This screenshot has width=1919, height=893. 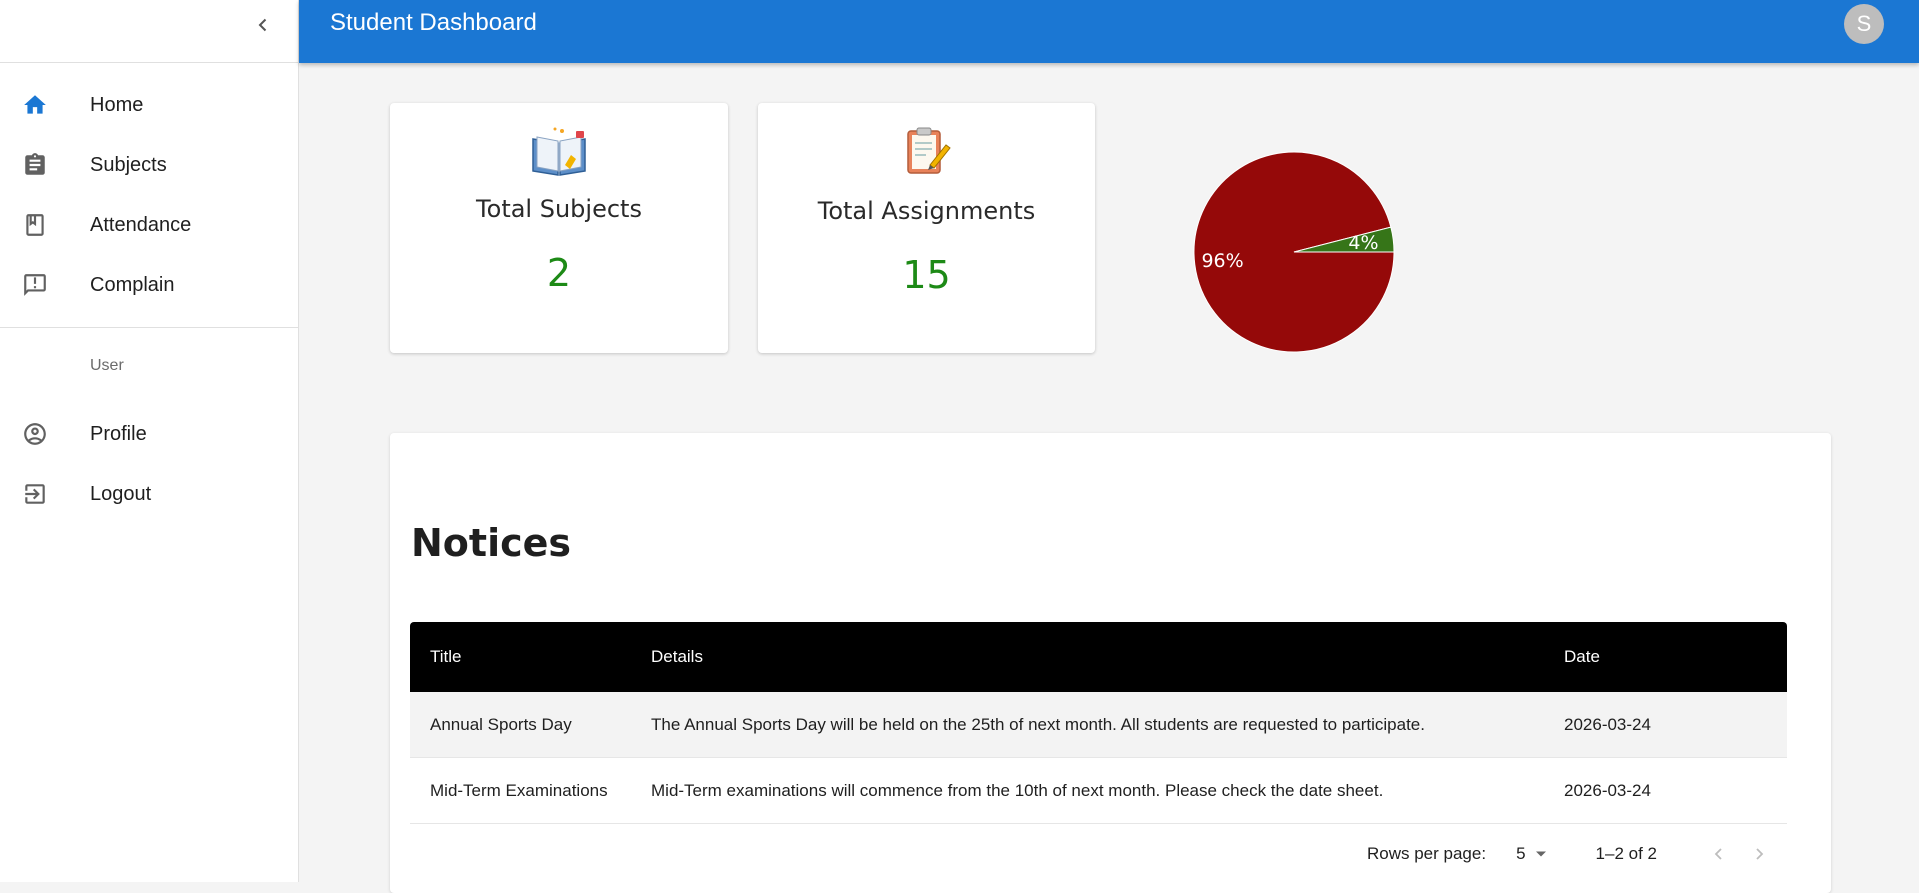 I want to click on sidebar-item-profile: Profile, so click(x=149, y=434).